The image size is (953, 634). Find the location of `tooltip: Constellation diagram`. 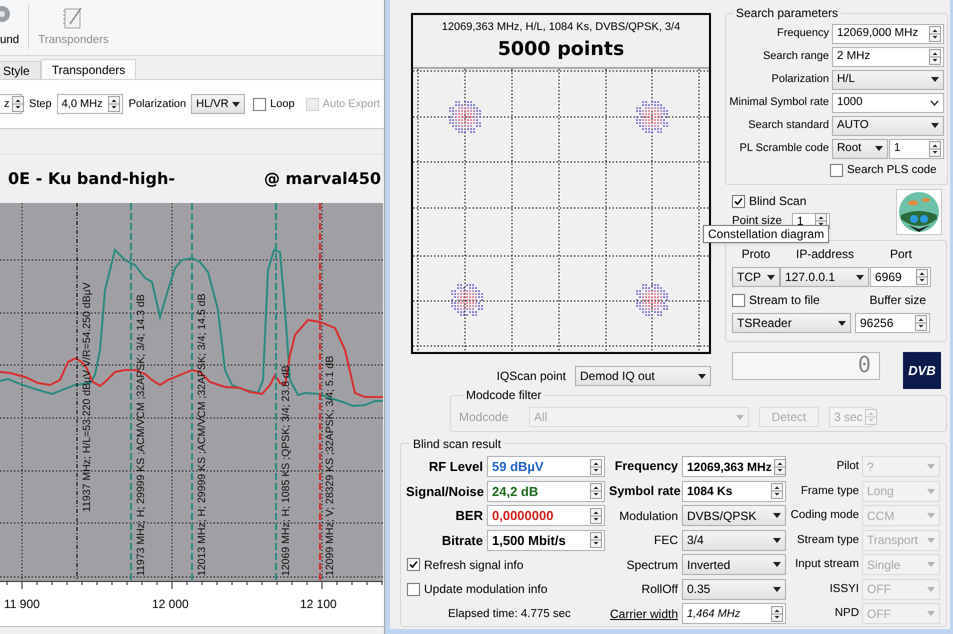

tooltip: Constellation diagram is located at coordinates (766, 234).